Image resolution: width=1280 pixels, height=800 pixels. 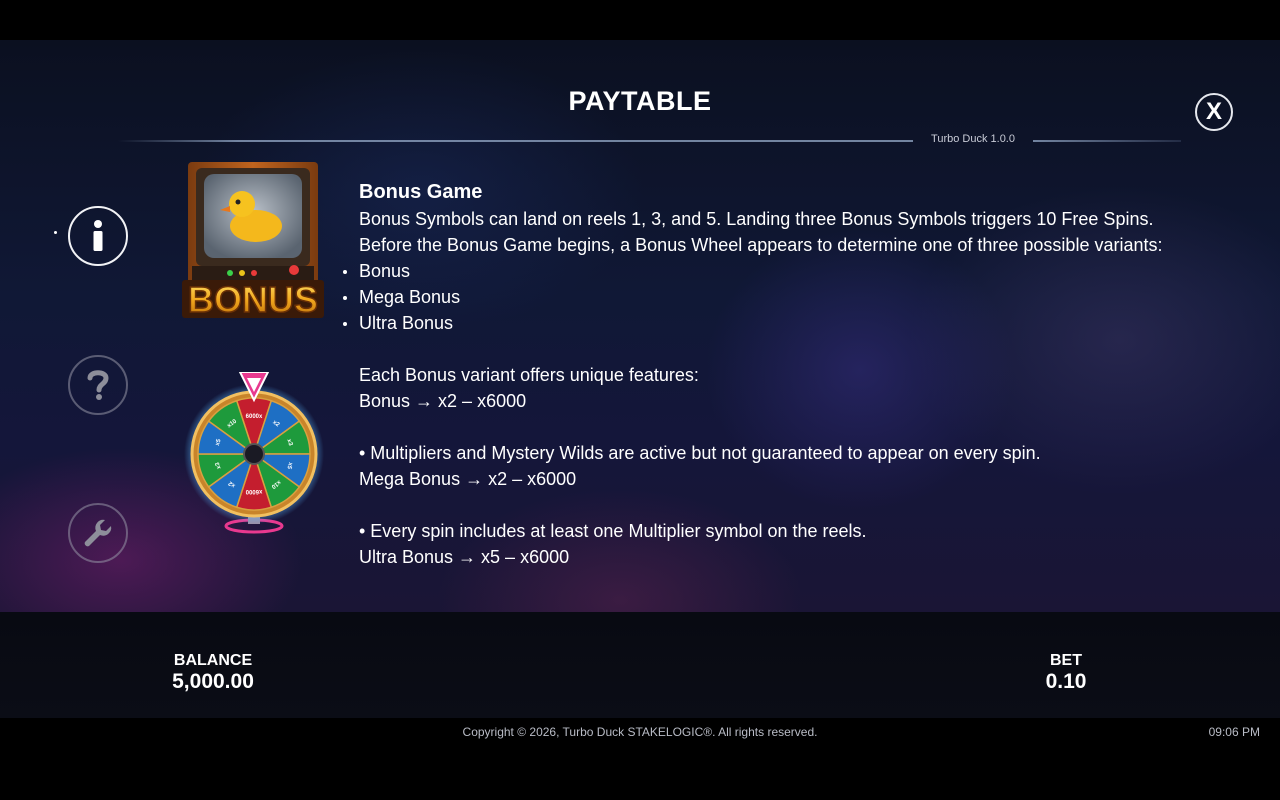 What do you see at coordinates (464, 557) in the screenshot?
I see `ultra-bonus-range: Ultra Bonus → x5 – x6000` at bounding box center [464, 557].